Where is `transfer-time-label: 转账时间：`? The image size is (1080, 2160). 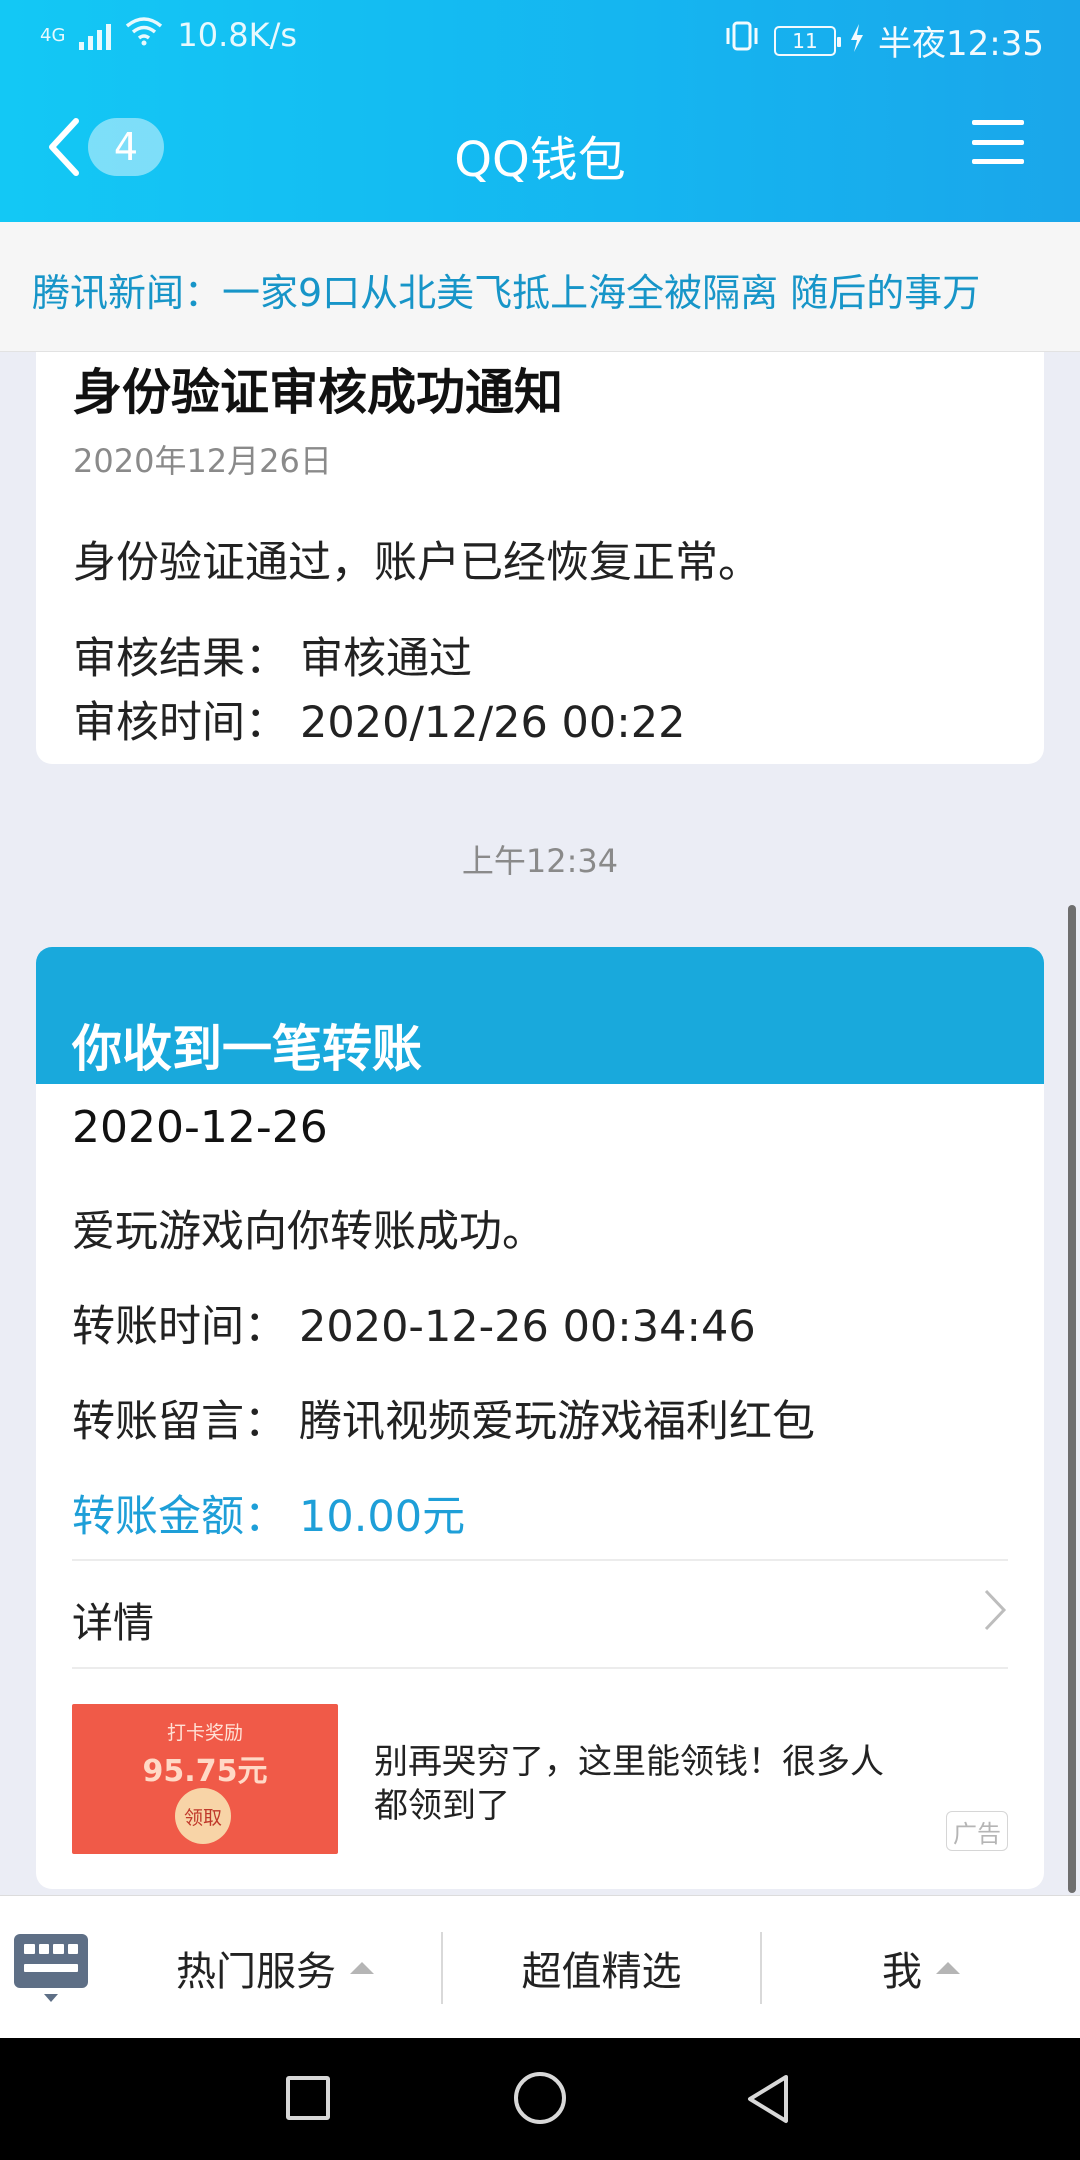
transfer-time-label: 转账时间： is located at coordinates (179, 1327).